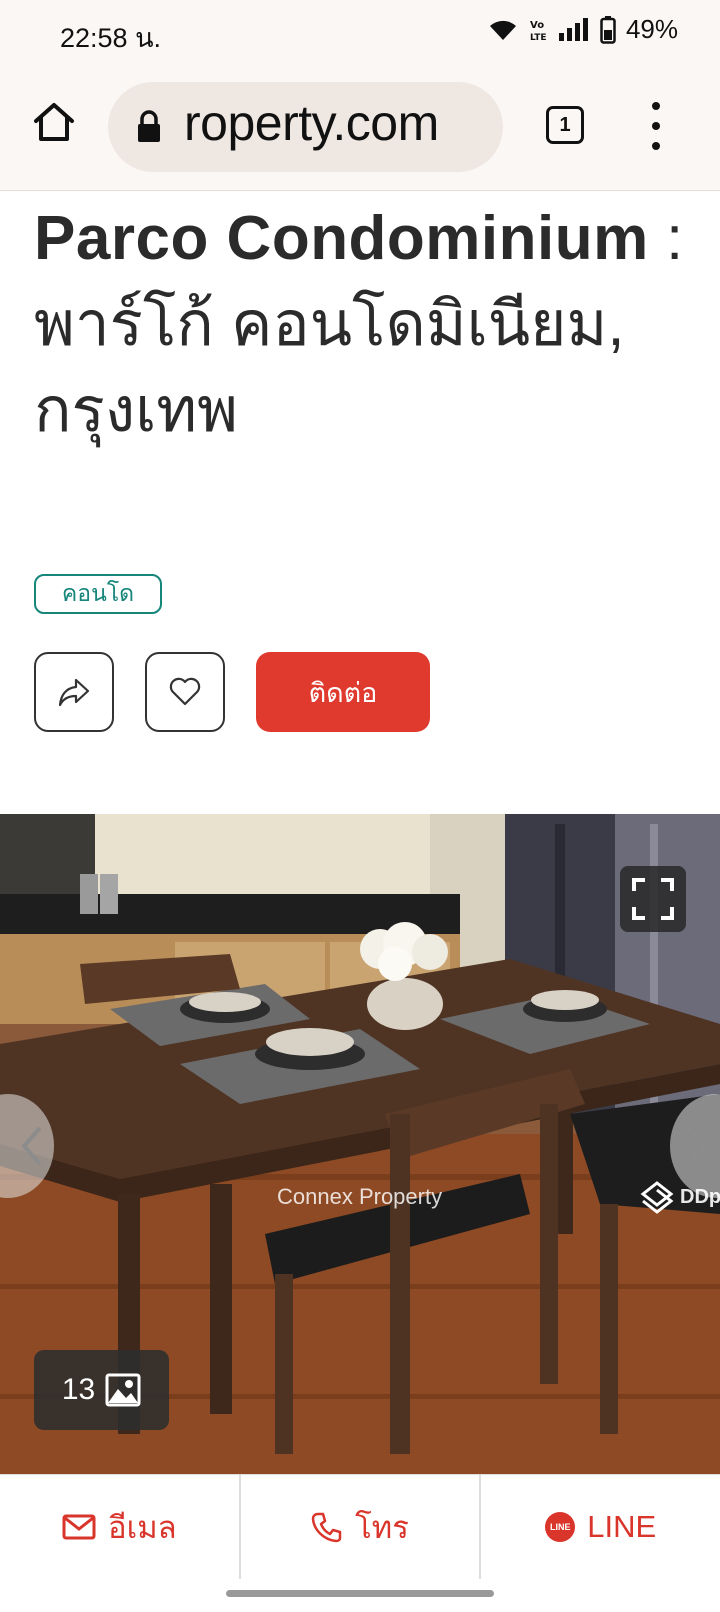 This screenshot has height=1612, width=720. I want to click on chevron-right-icon, so click(696, 1146).